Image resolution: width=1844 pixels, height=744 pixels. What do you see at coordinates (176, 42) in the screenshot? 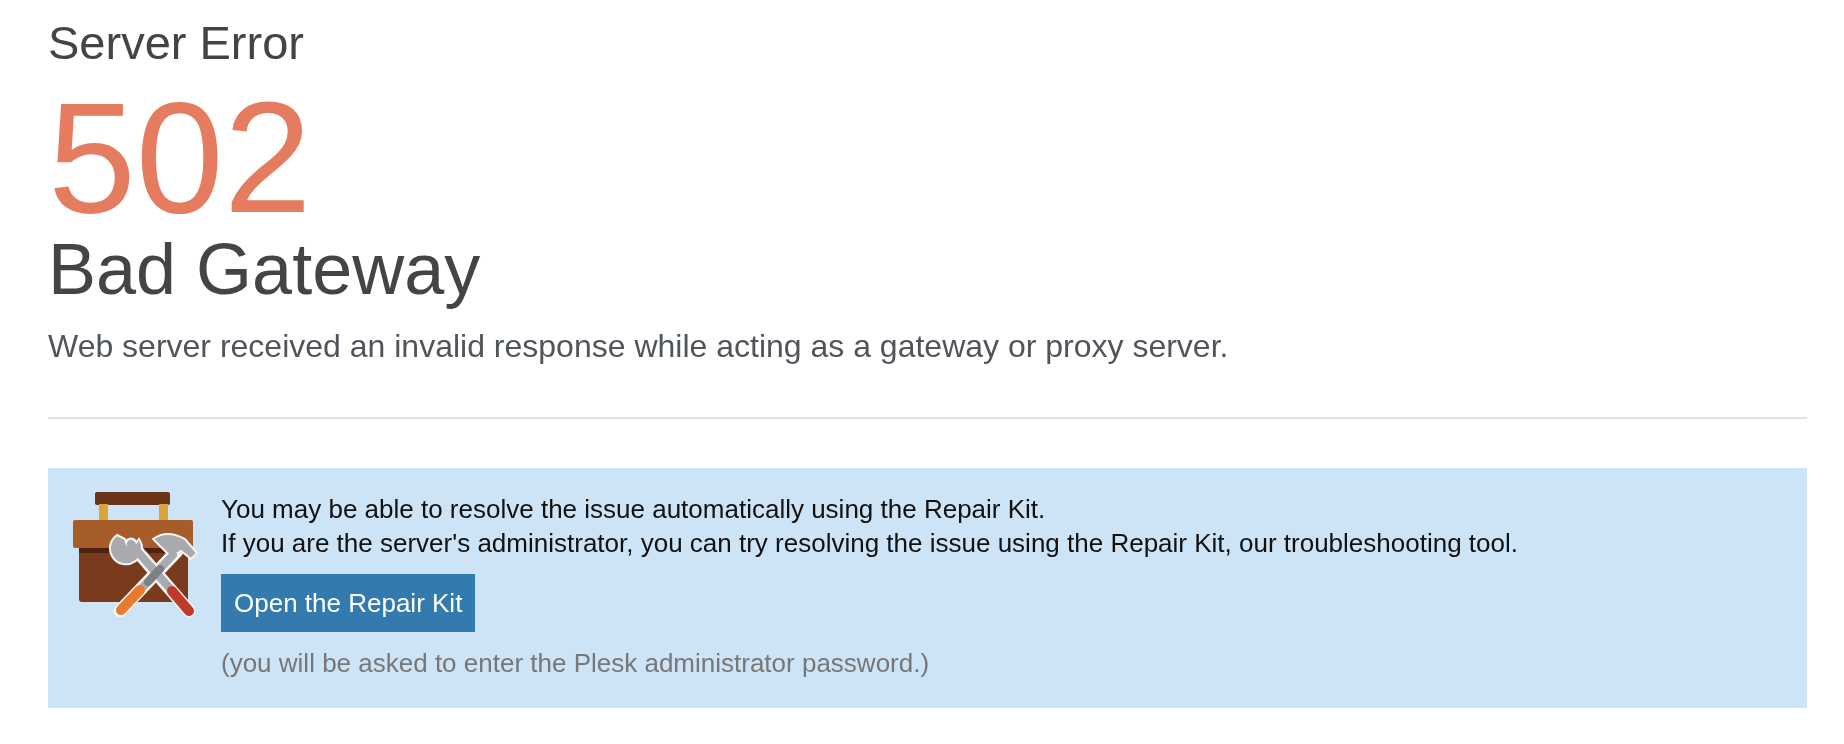
I see `page-heading: Server Error` at bounding box center [176, 42].